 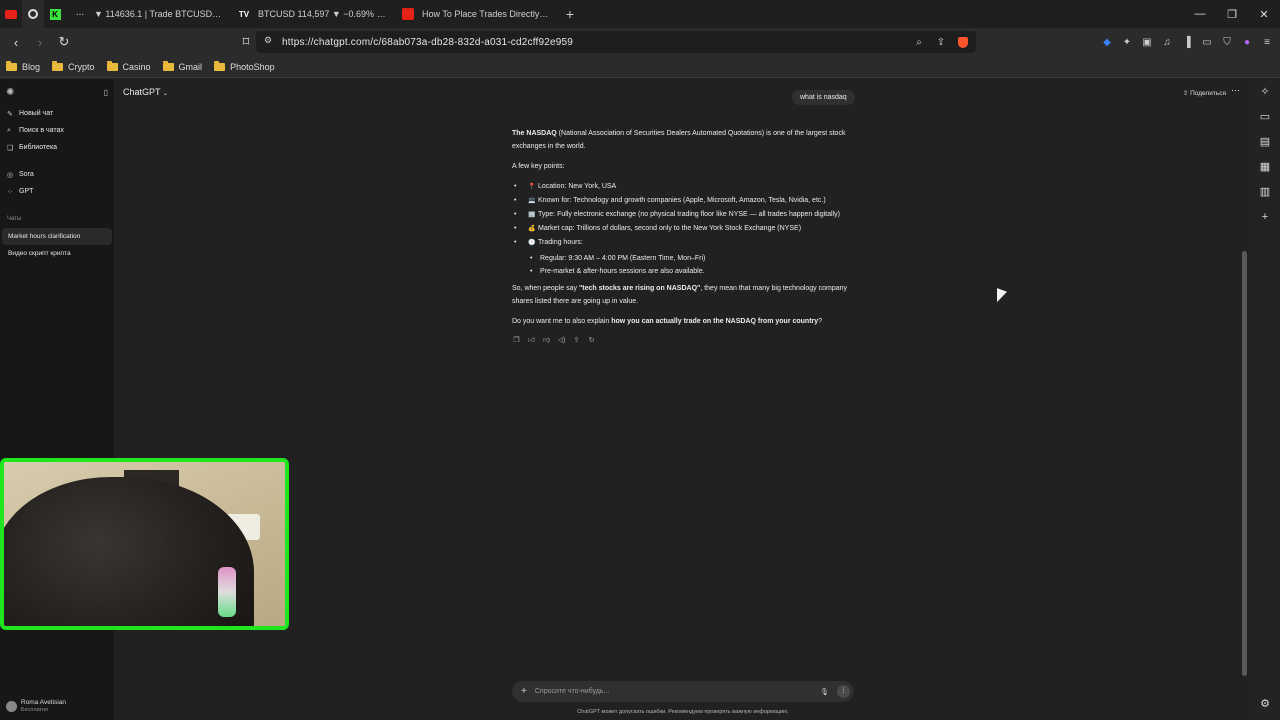 What do you see at coordinates (182, 66) in the screenshot?
I see `bookmark-gmail: Gmail` at bounding box center [182, 66].